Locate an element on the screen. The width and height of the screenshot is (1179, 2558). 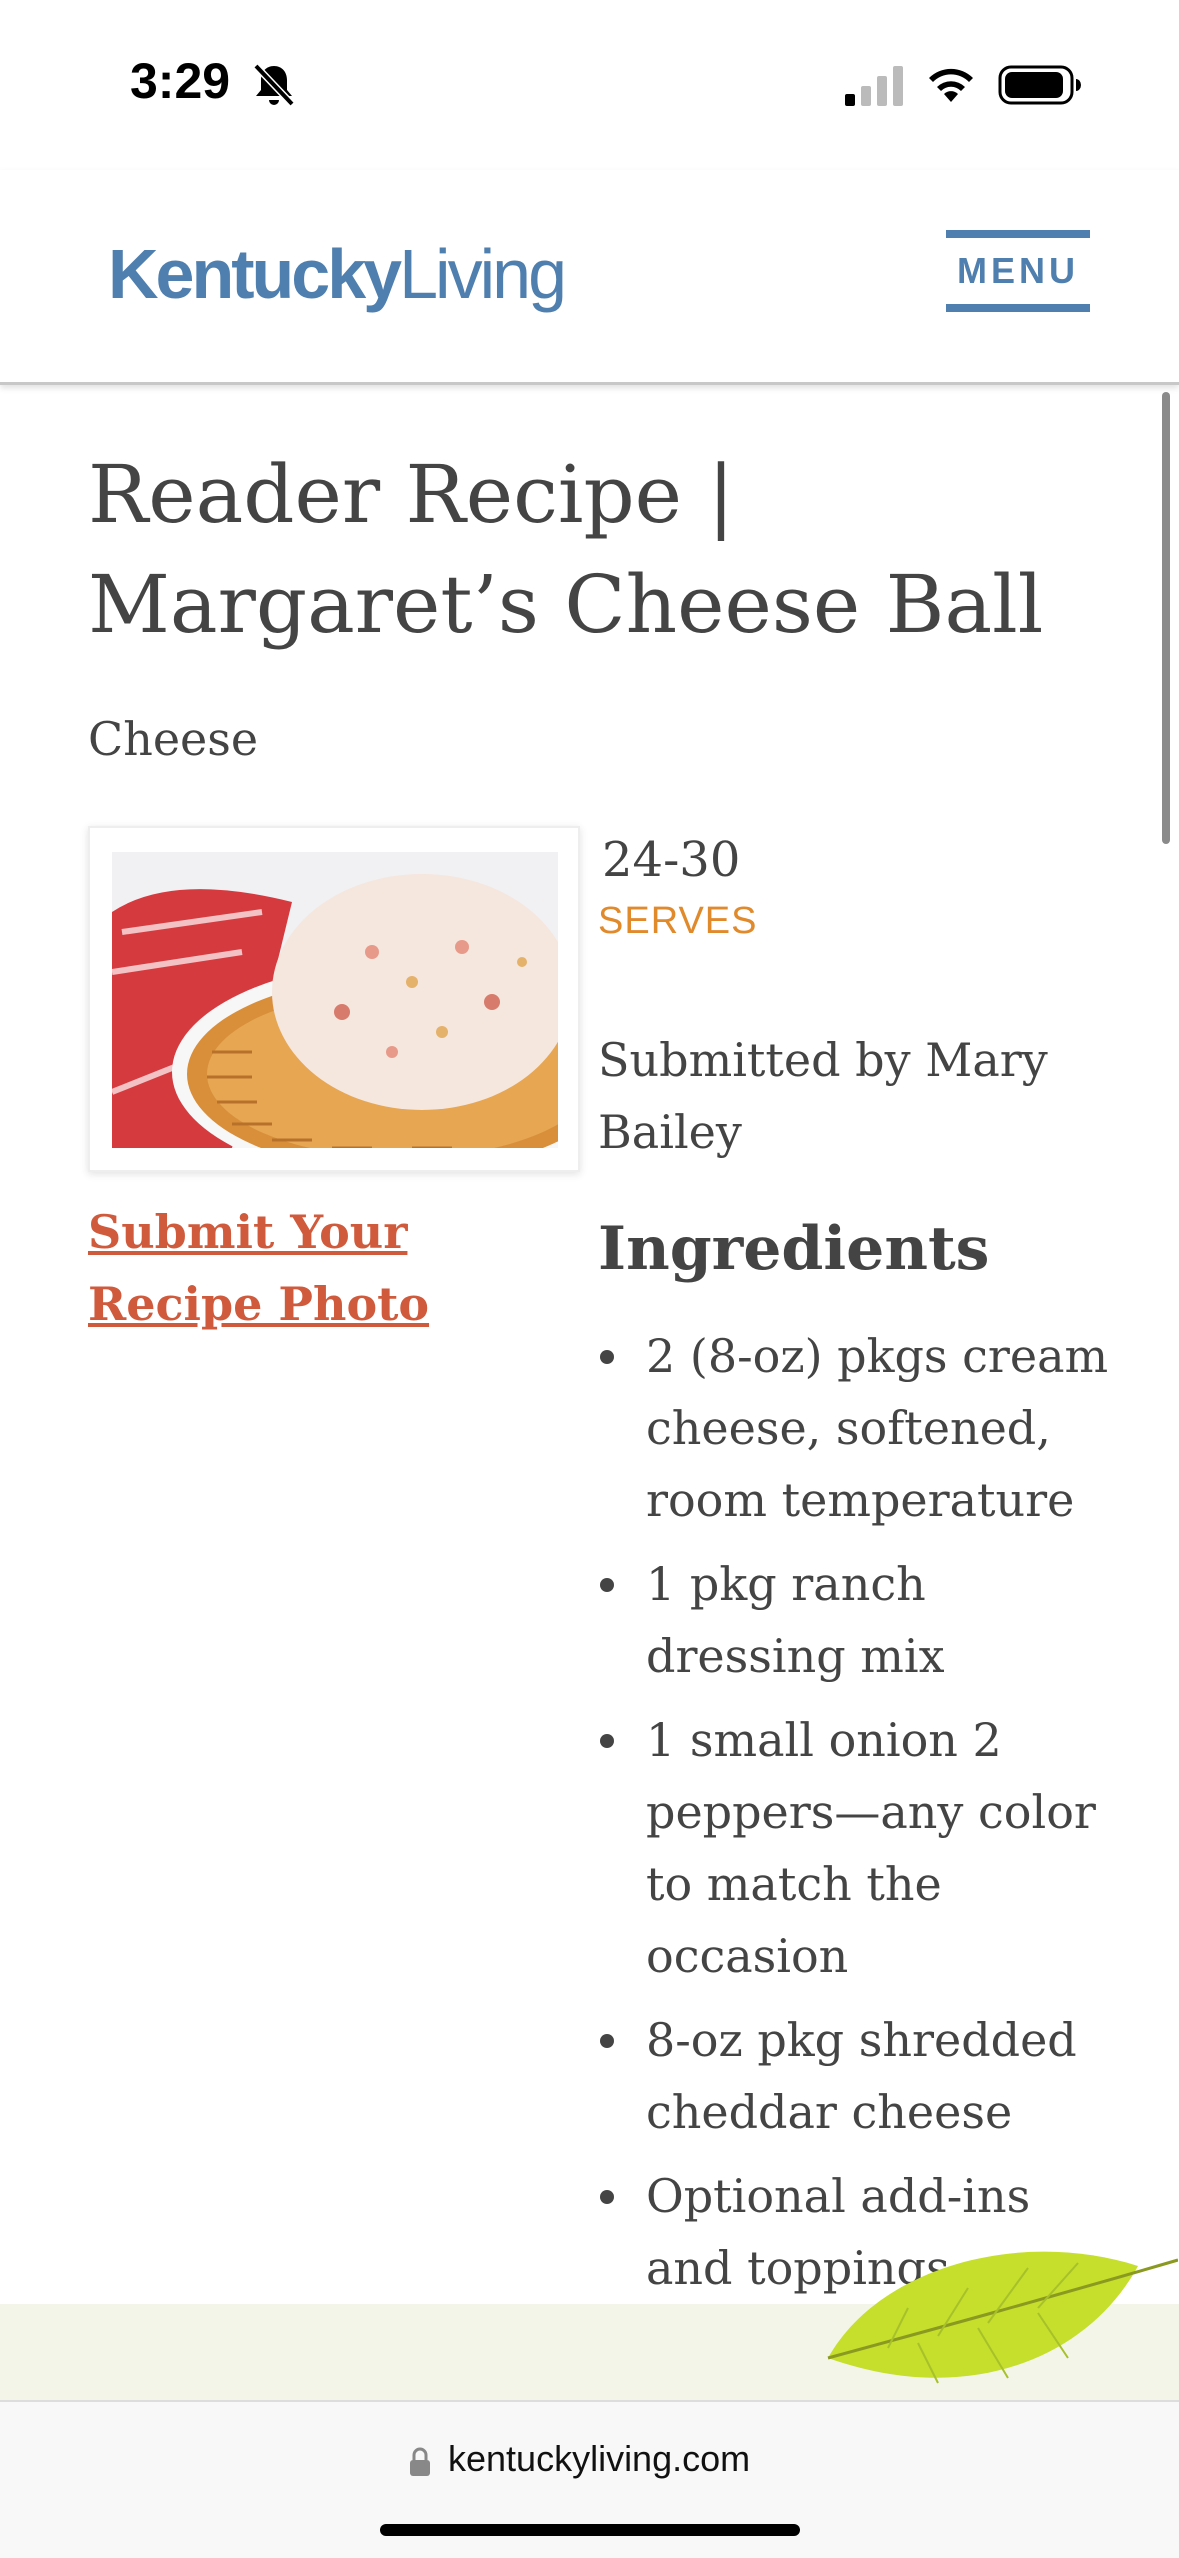
url-text: kentuckyliving.com is located at coordinates (599, 2459).